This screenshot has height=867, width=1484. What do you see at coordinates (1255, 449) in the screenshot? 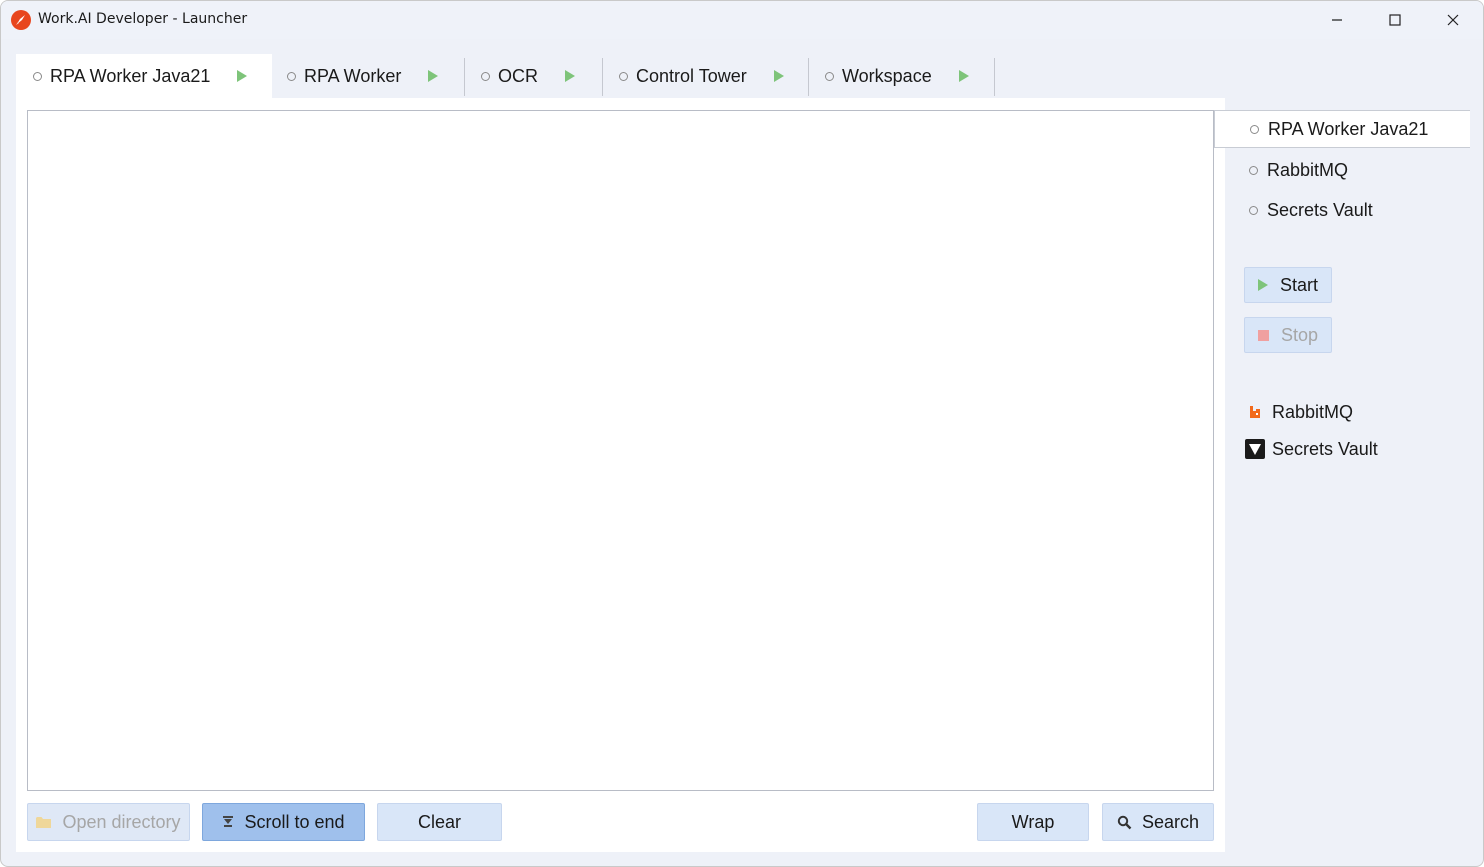
I see `vault-icon` at bounding box center [1255, 449].